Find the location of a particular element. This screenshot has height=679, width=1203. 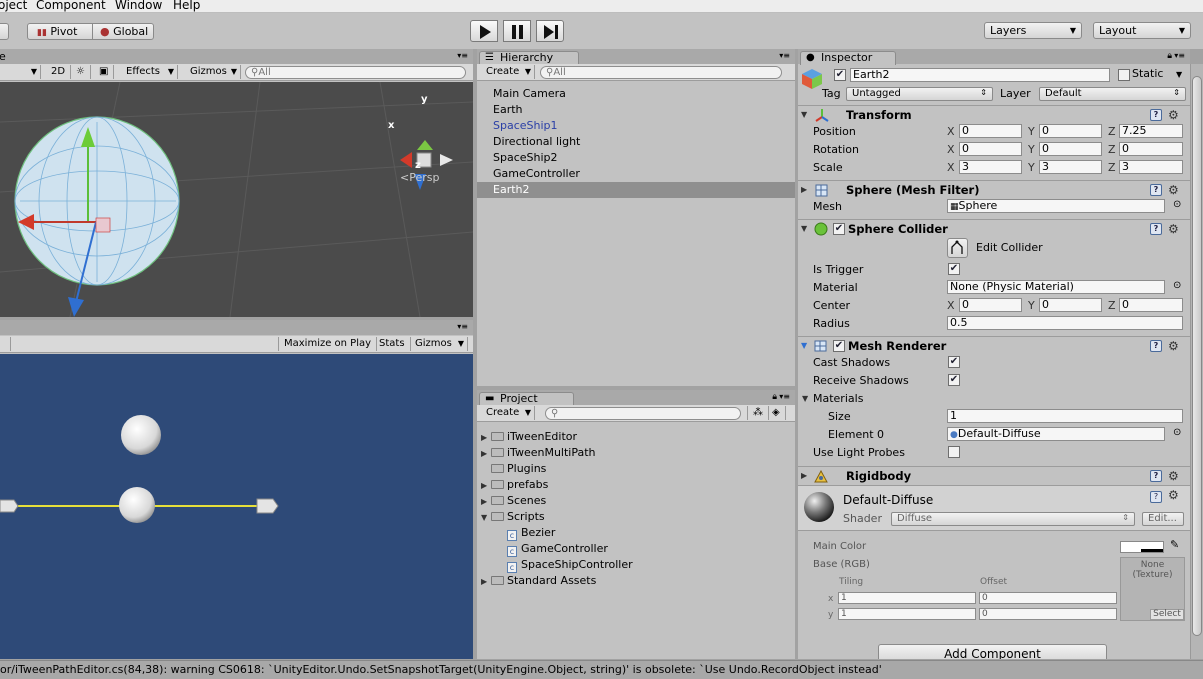

hierarchy-item: SpaceShip2 is located at coordinates (636, 158).